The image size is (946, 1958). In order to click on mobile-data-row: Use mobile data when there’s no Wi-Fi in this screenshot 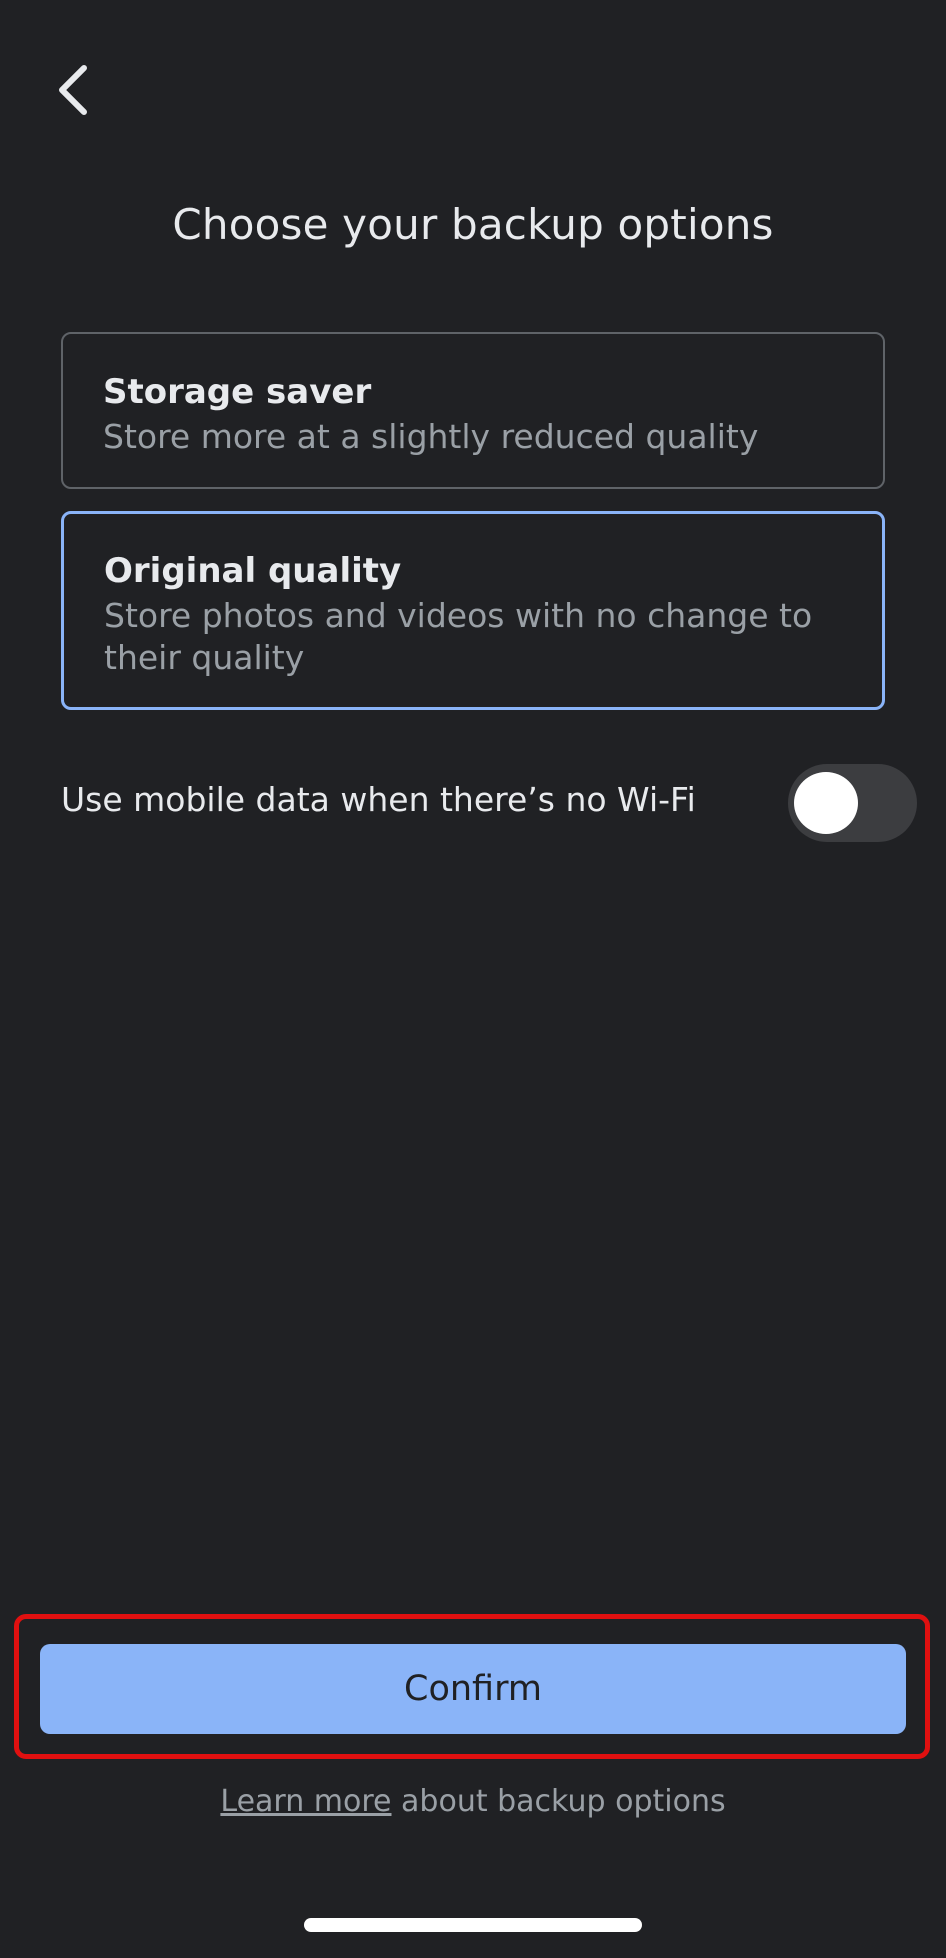, I will do `click(489, 801)`.